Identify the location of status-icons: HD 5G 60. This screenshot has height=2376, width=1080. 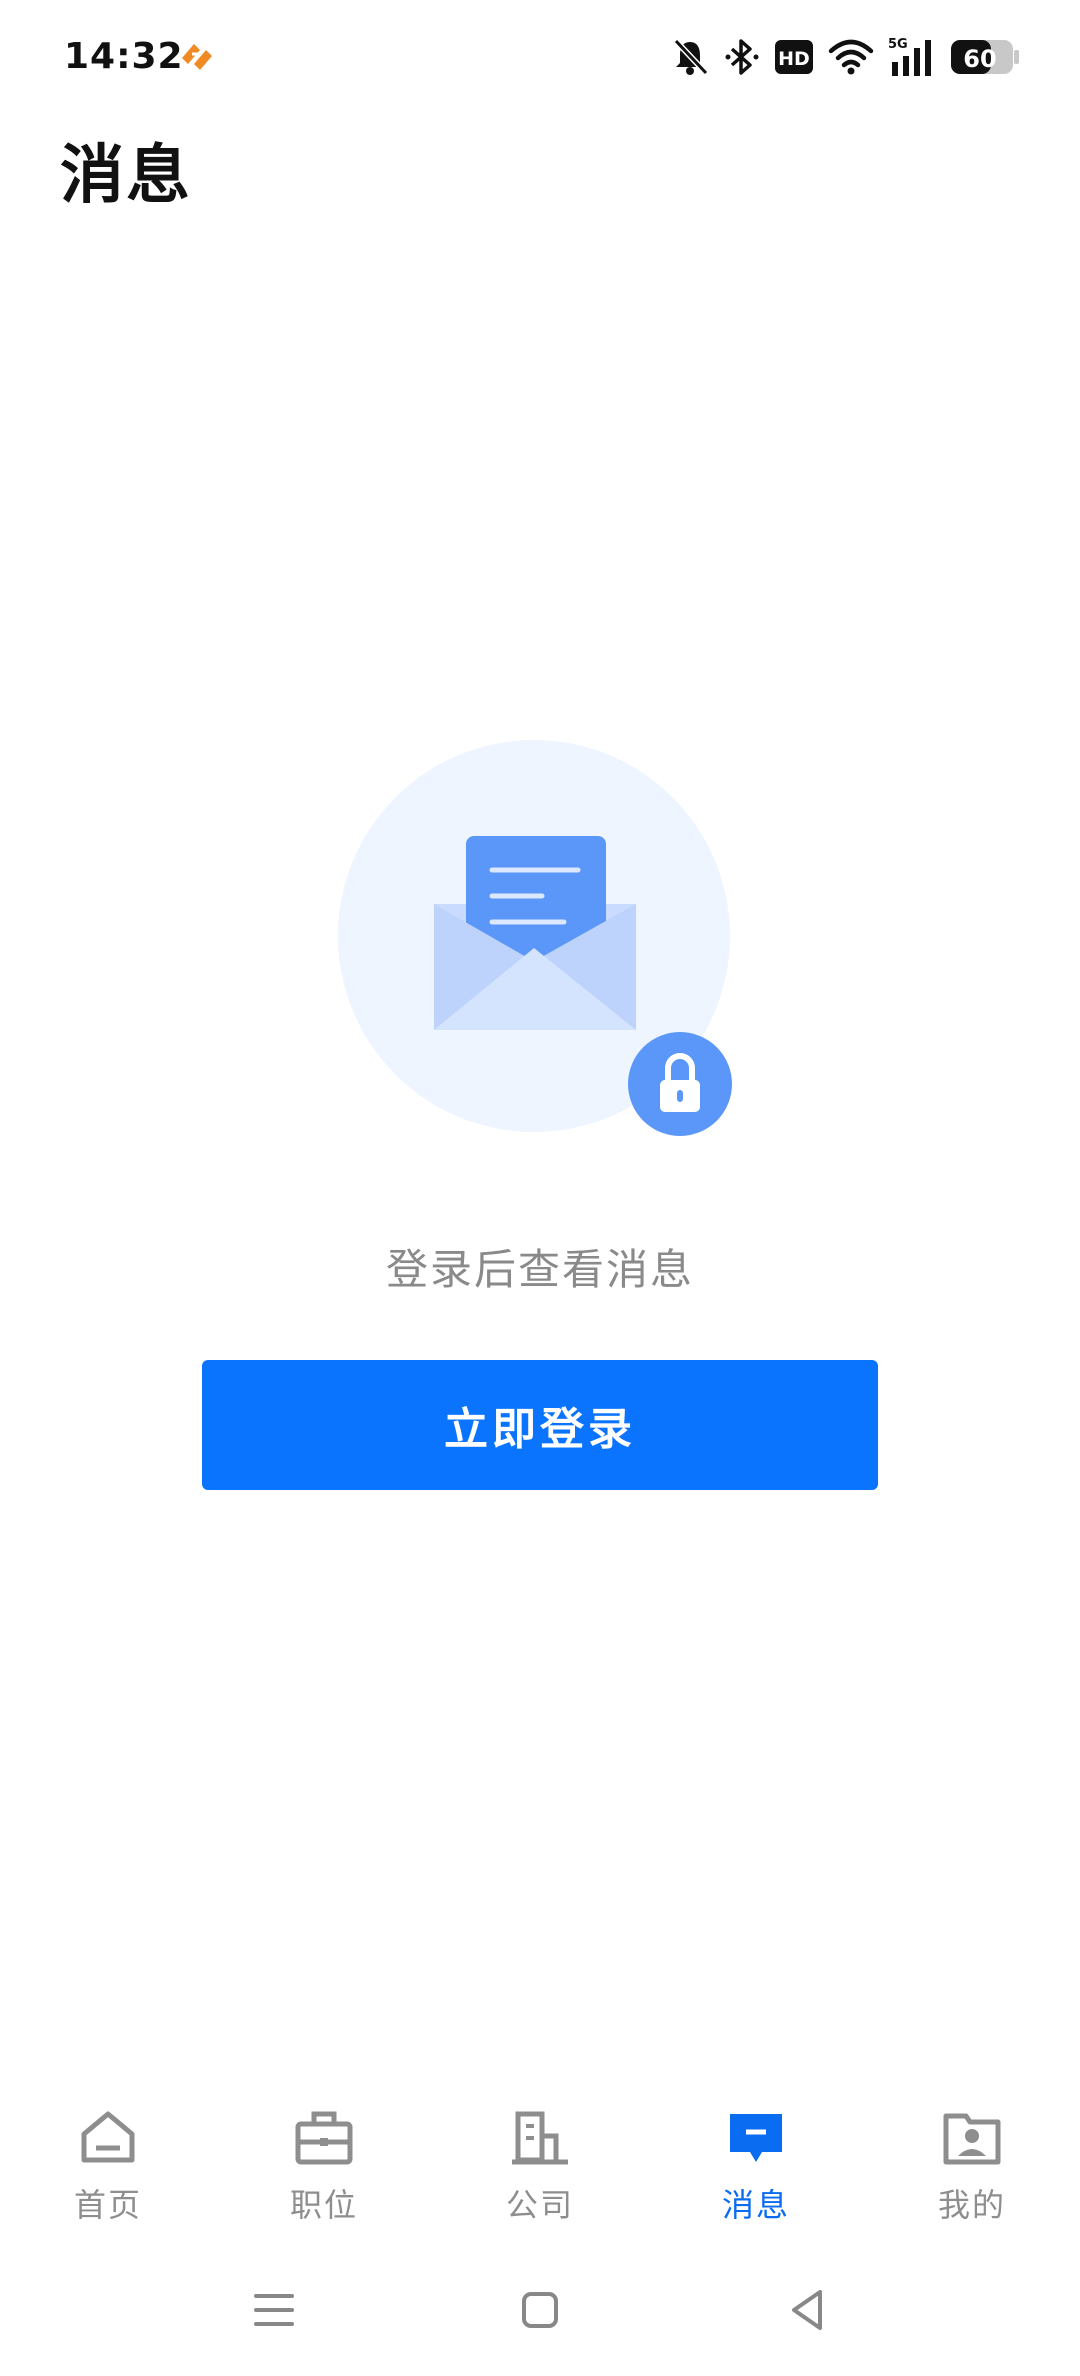
(845, 57).